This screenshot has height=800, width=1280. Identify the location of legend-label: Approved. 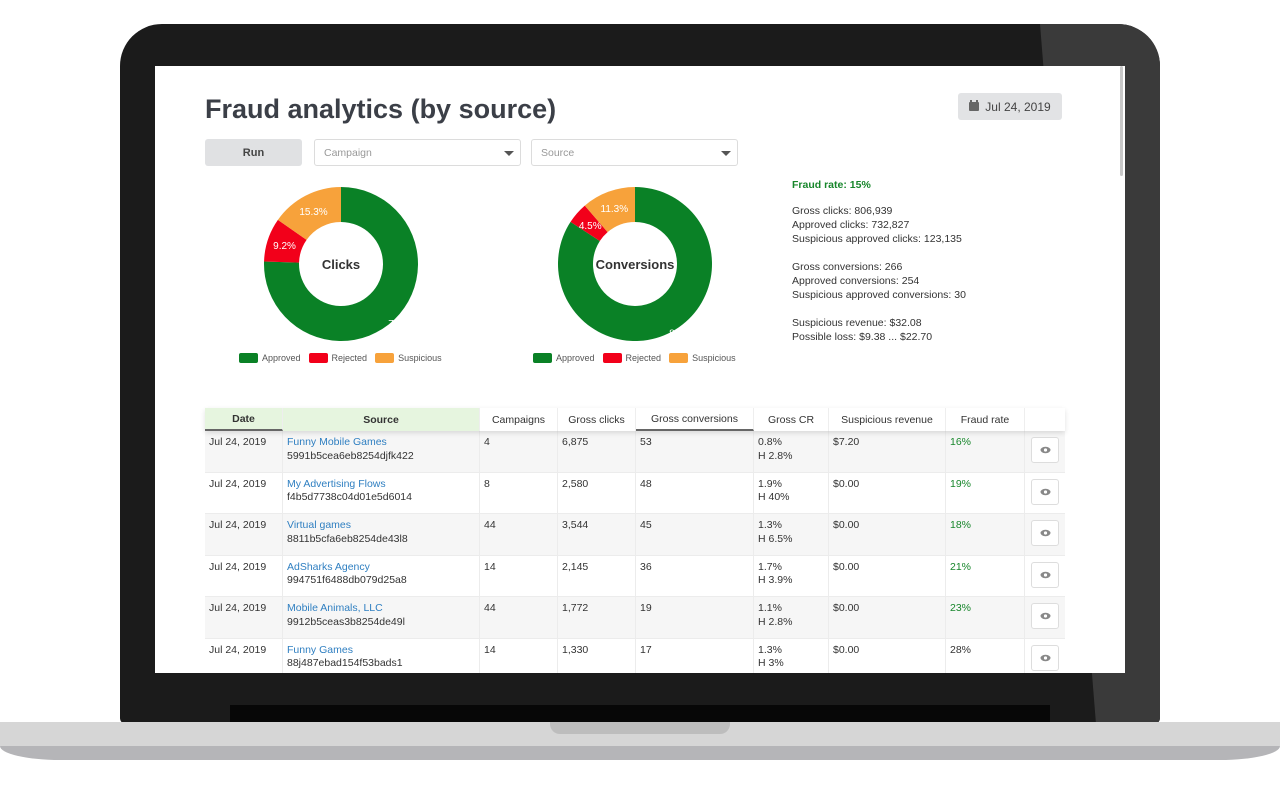
(281, 358).